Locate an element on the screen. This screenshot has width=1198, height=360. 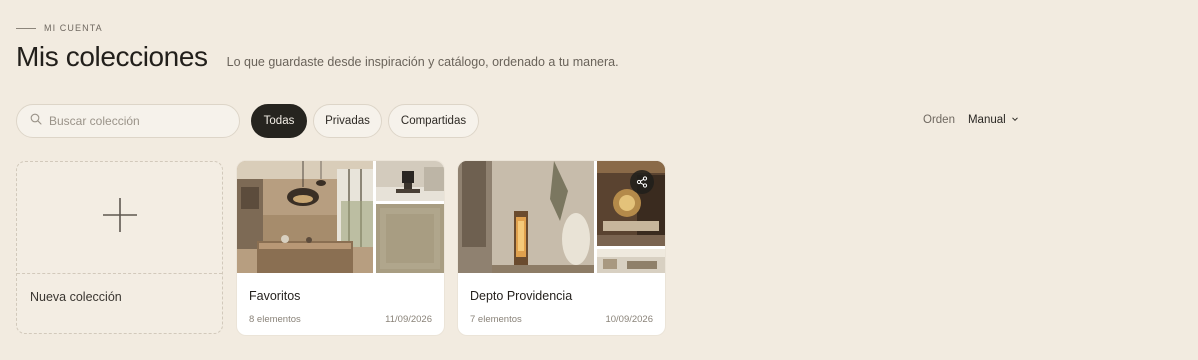
collection-date: 11/09/2026 is located at coordinates (408, 319).